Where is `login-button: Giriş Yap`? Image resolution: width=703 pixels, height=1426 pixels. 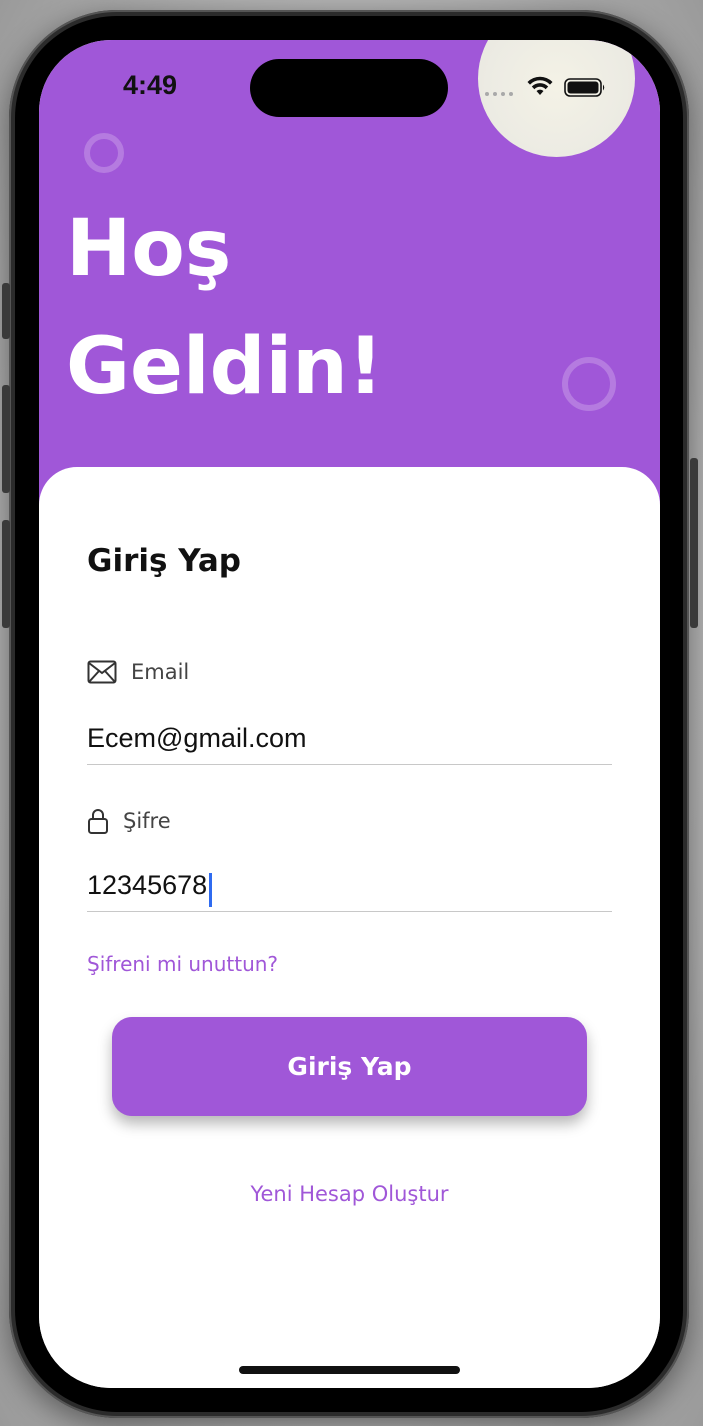
login-button: Giriş Yap is located at coordinates (349, 1066).